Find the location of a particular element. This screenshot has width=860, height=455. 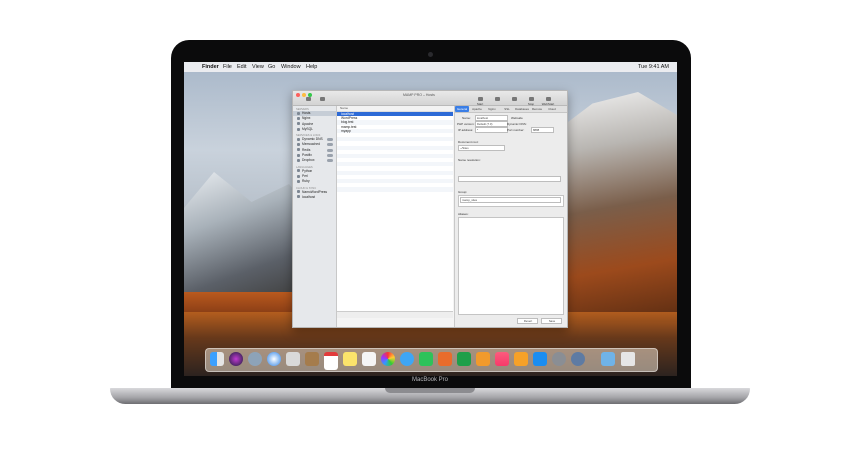

numbers-icon is located at coordinates (464, 359).